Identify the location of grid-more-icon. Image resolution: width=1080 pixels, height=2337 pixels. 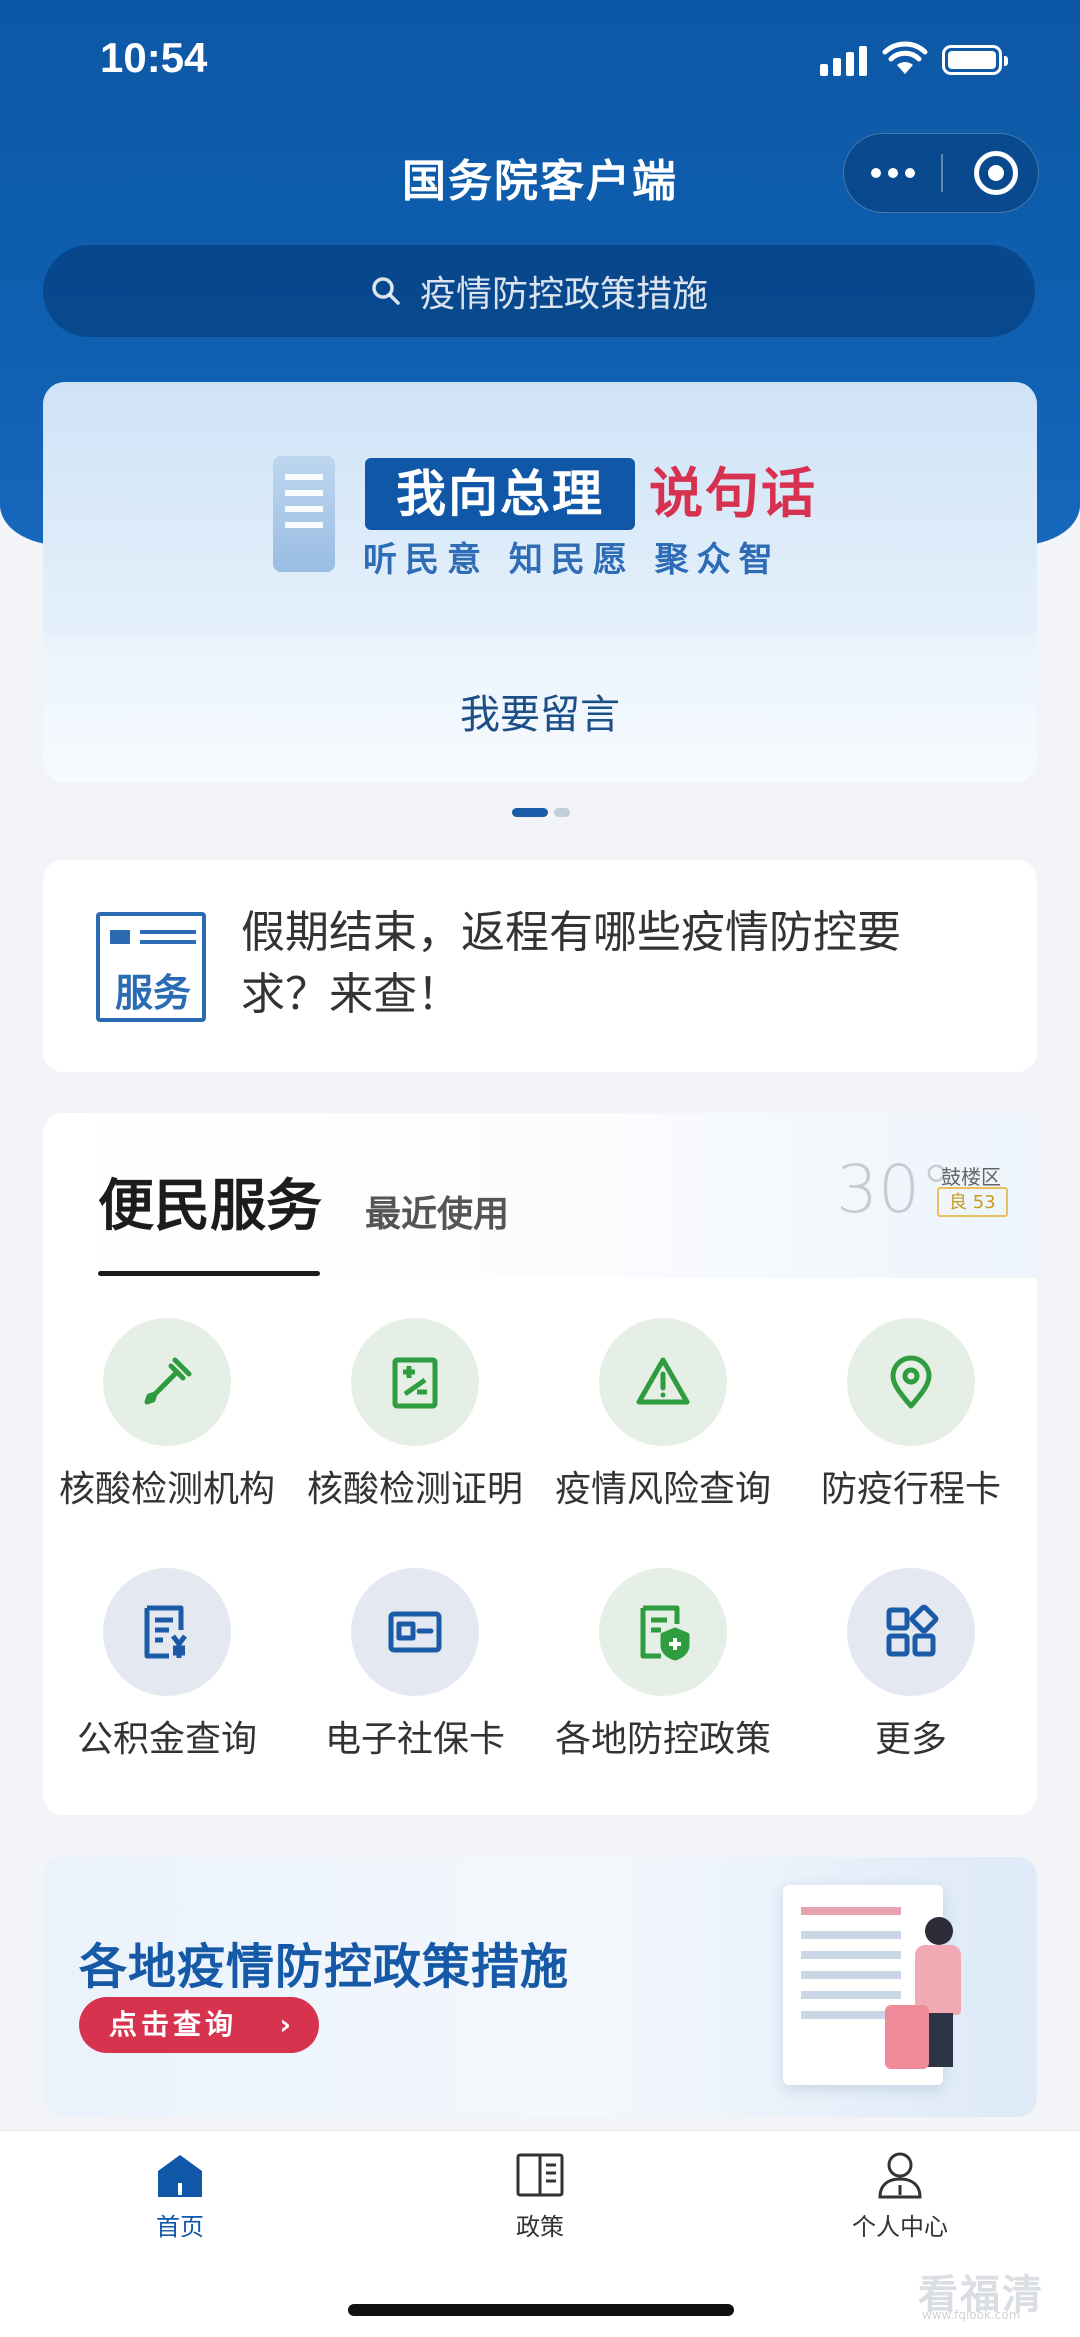
(912, 1630).